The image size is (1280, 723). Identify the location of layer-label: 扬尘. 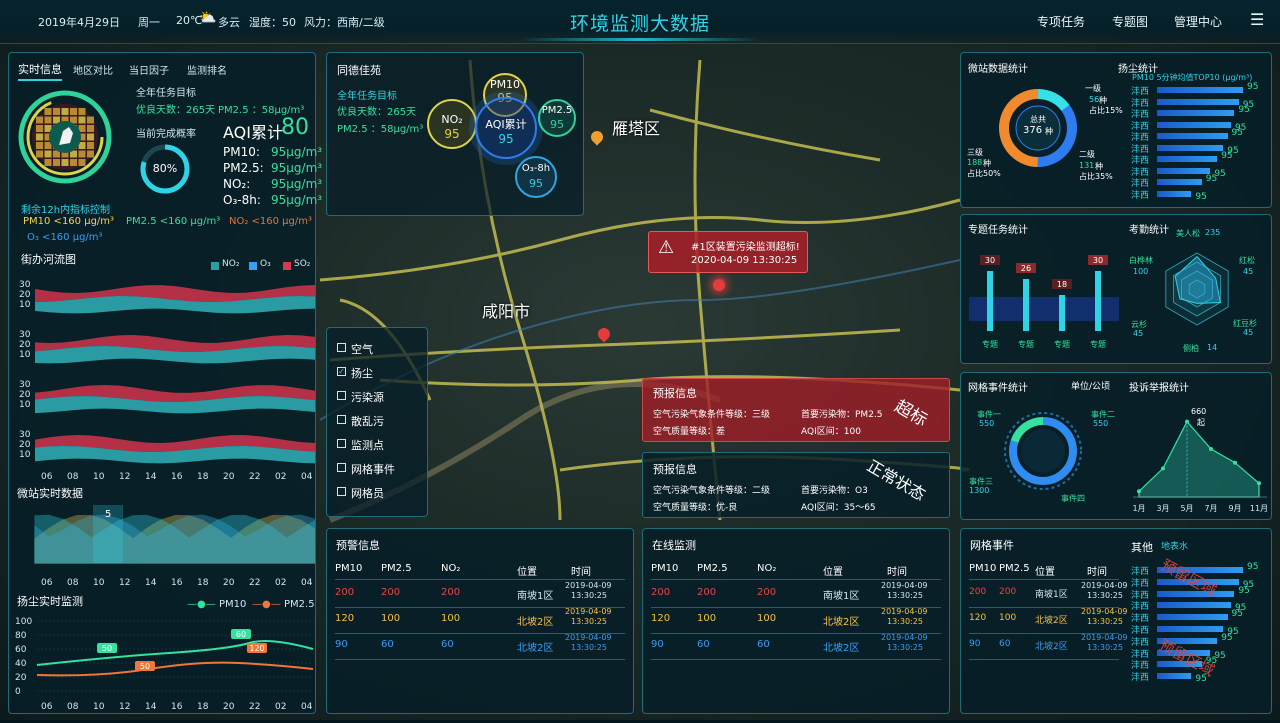
(362, 373).